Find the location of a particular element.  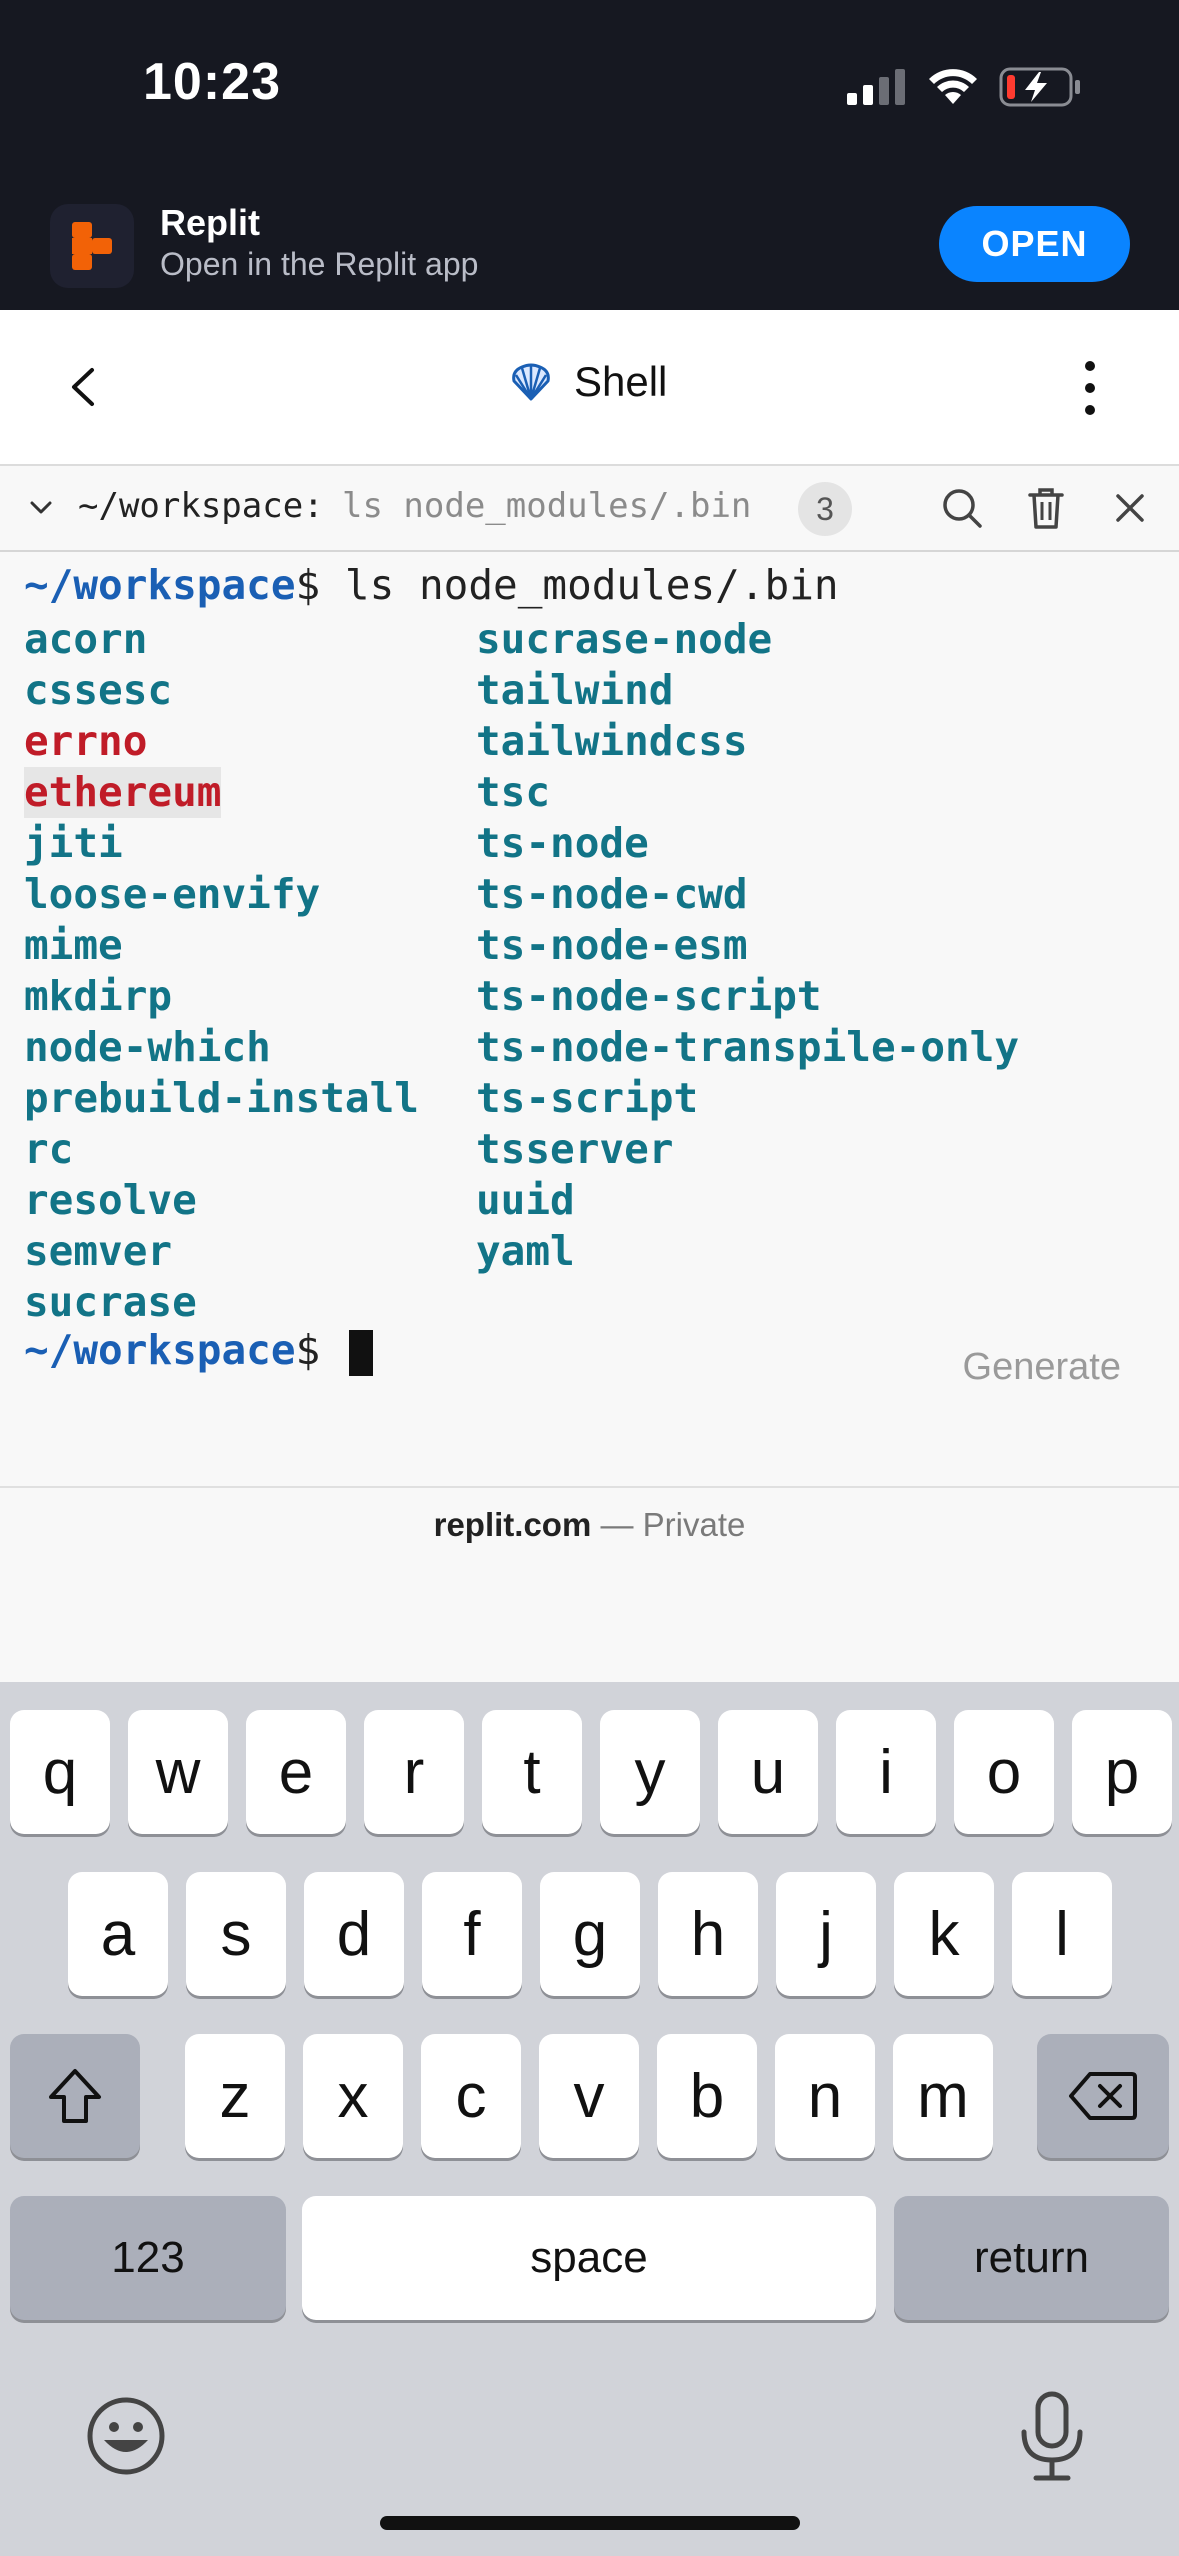

listing-item: node-which is located at coordinates (147, 1047).